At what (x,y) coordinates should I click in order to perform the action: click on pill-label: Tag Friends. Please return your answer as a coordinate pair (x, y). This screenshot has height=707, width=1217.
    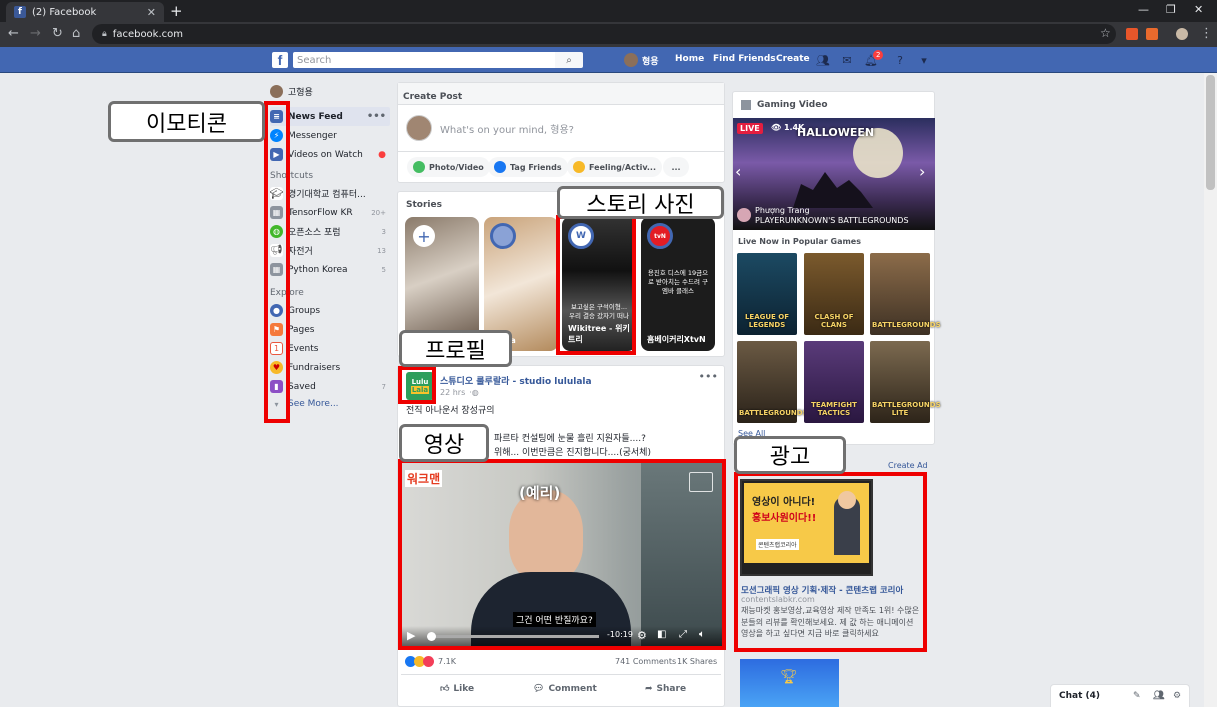
    Looking at the image, I should click on (536, 167).